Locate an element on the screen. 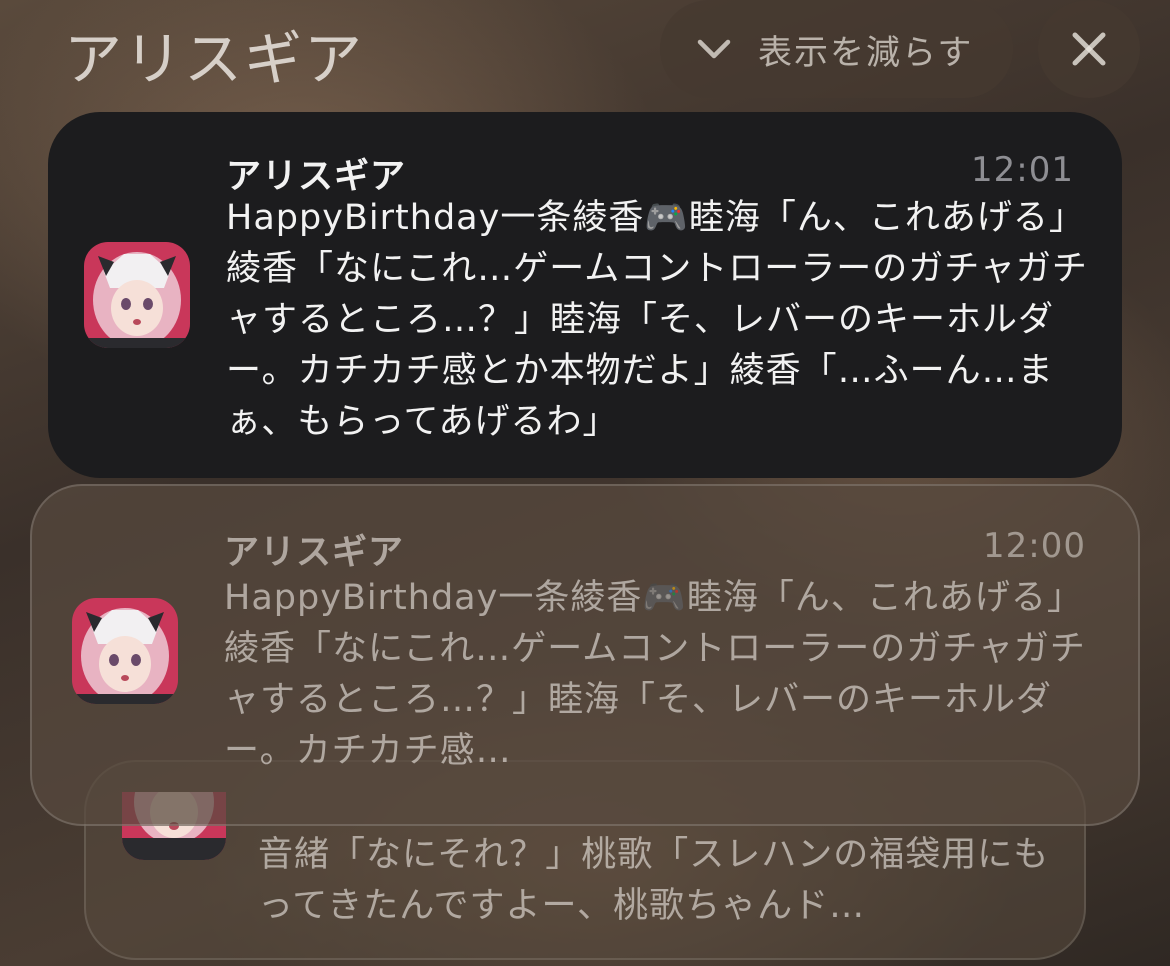 The image size is (1170, 966). show-less-button: 表示を減らす is located at coordinates (836, 49).